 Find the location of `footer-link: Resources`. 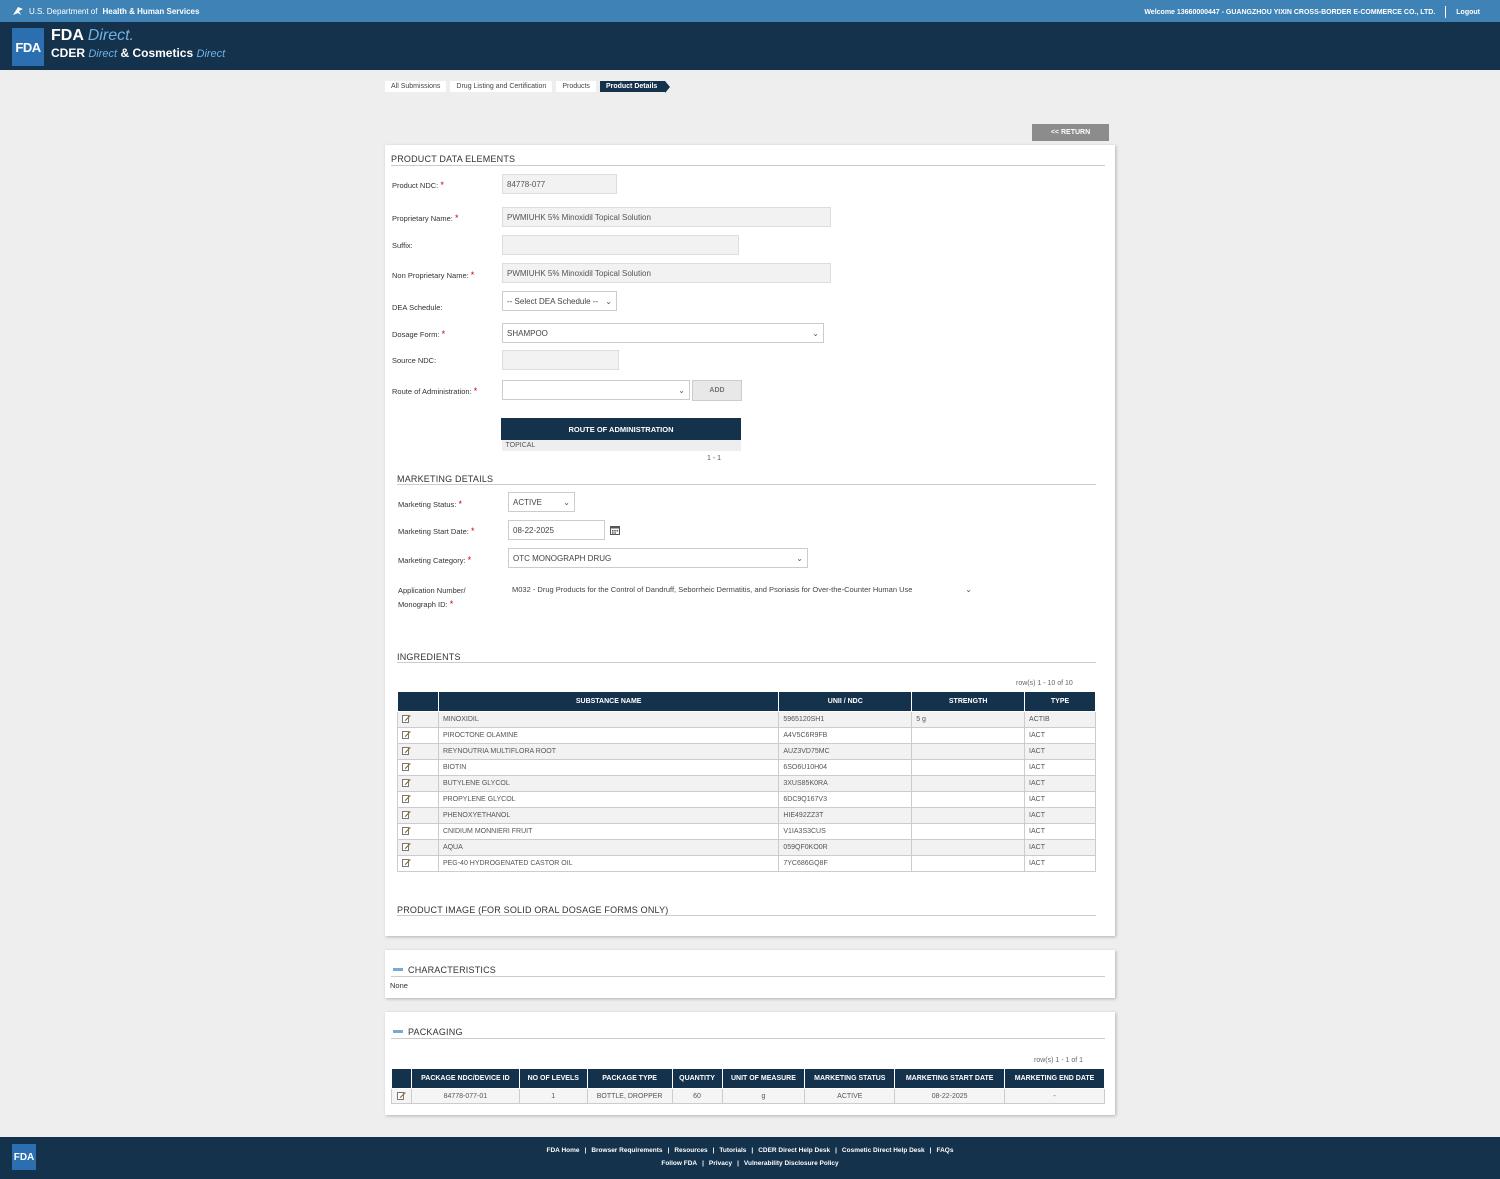

footer-link: Resources is located at coordinates (690, 1150).